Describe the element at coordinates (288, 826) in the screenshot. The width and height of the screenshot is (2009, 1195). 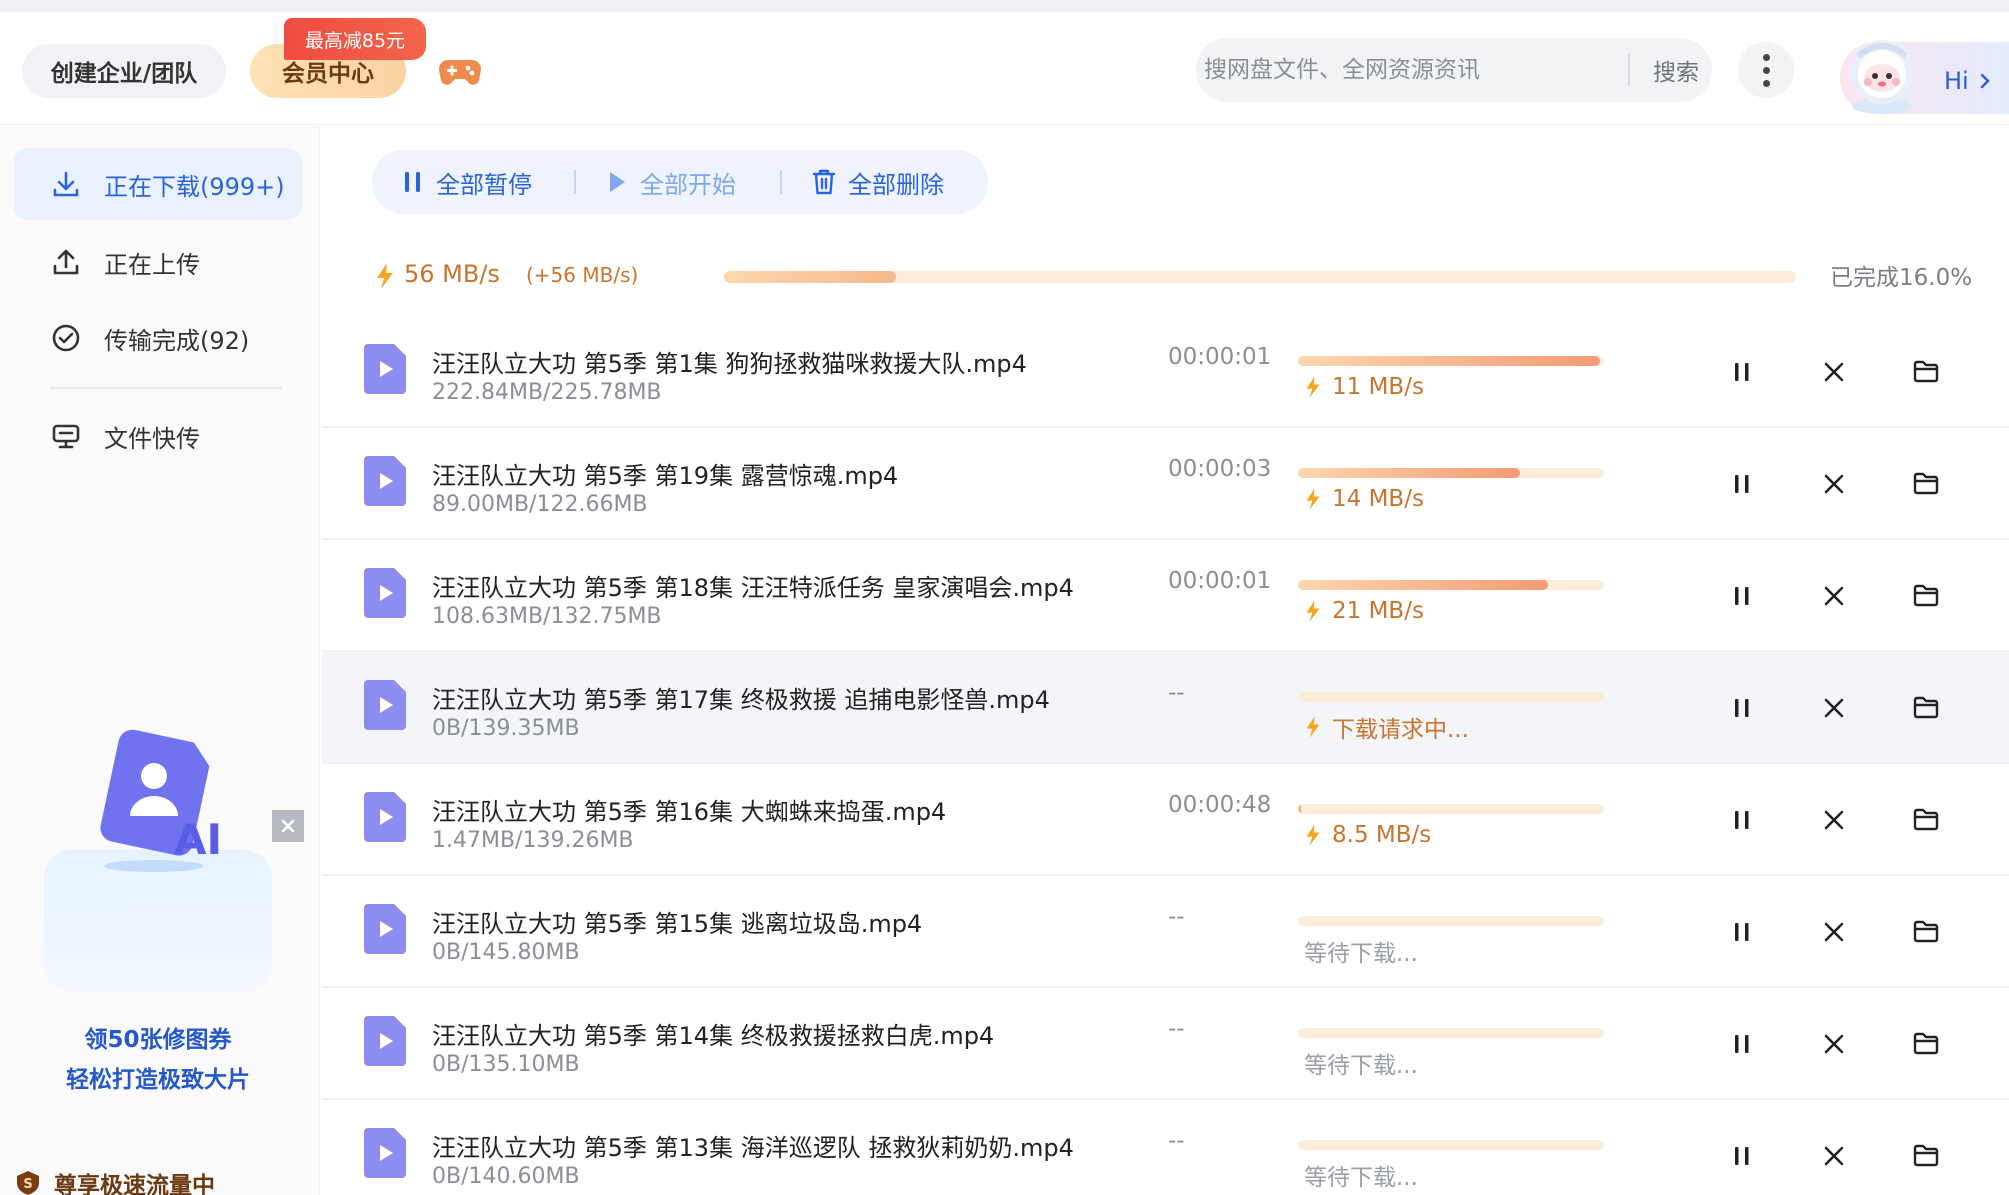
I see `ad-close-button` at that location.